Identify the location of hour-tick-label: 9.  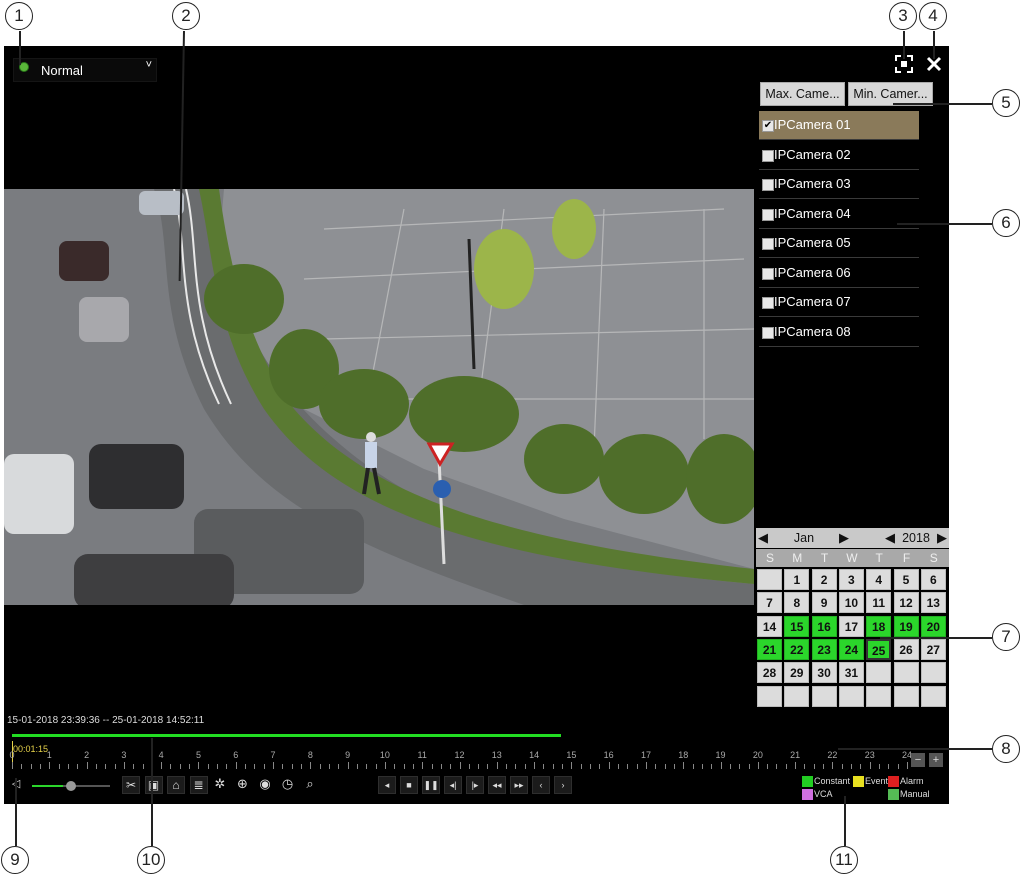
(348, 755).